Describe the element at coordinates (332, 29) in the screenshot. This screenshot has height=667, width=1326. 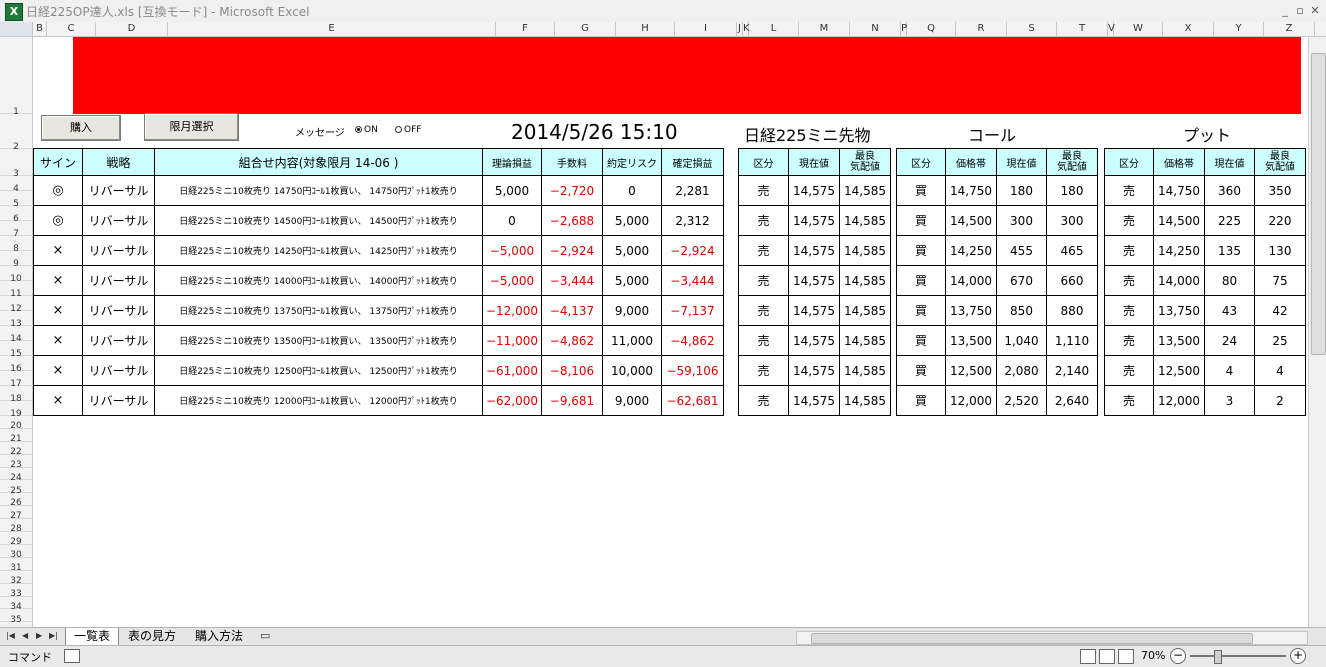
I see `column-header-cell: E` at that location.